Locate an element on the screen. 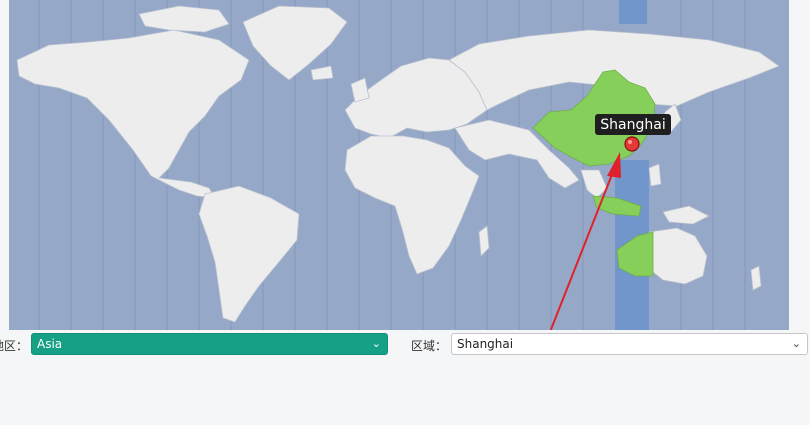 The height and width of the screenshot is (425, 810). city-label-text: Shanghai is located at coordinates (632, 125).